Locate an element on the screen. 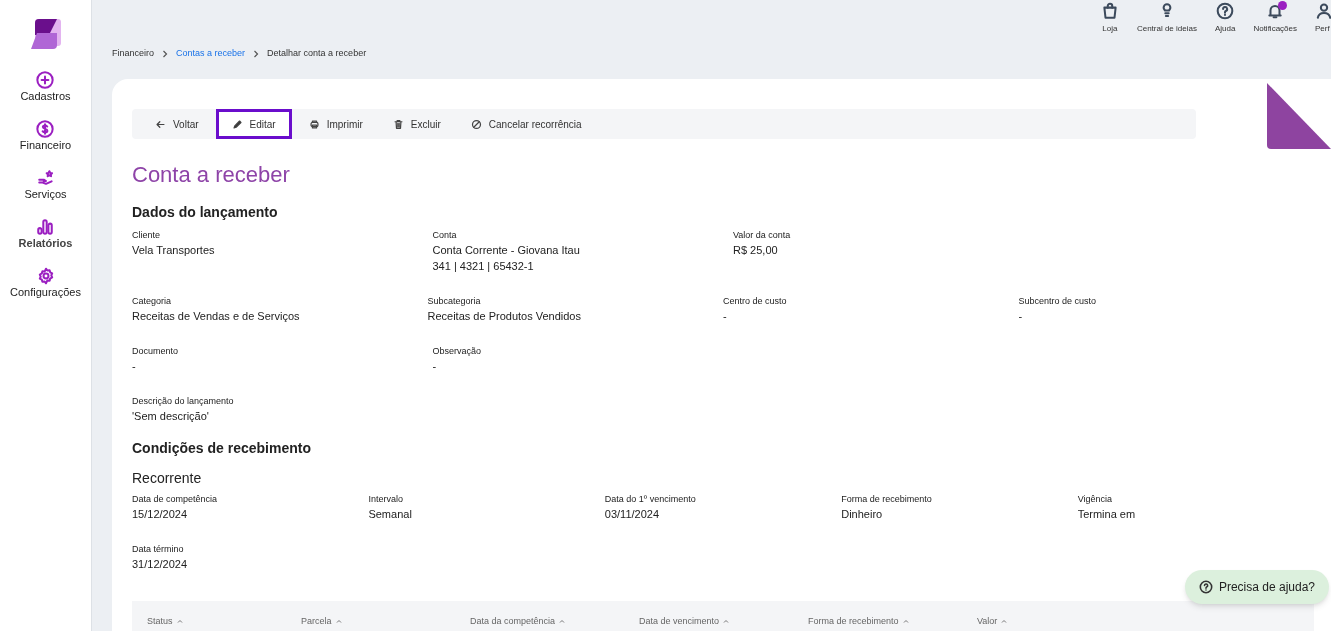 The height and width of the screenshot is (631, 1331). field-label: Categoria is located at coordinates (152, 301).